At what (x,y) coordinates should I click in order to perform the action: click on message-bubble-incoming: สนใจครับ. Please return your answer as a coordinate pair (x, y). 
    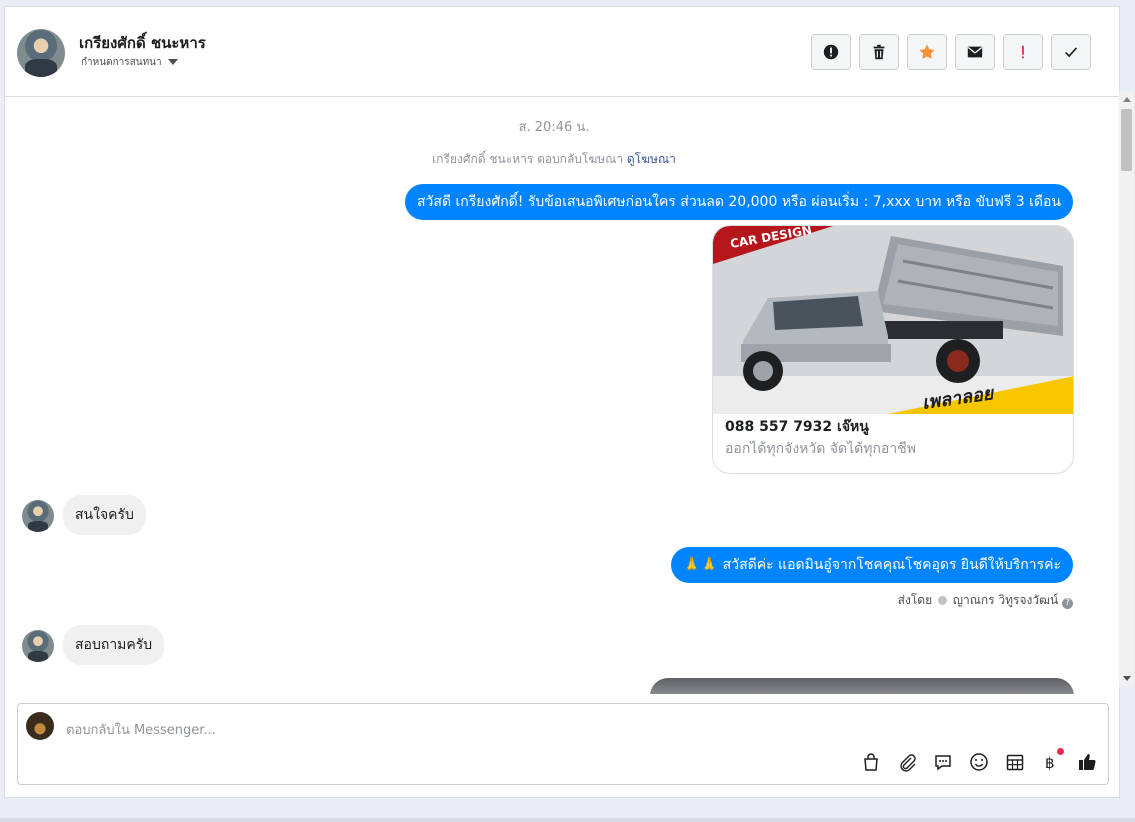
    Looking at the image, I should click on (104, 515).